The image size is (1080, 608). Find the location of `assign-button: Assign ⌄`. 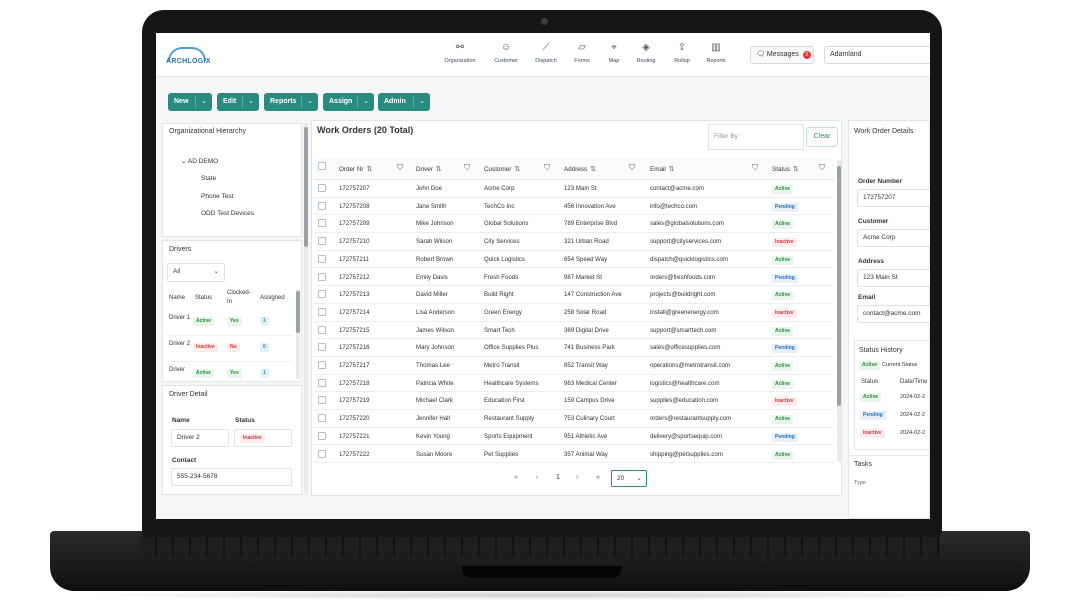

assign-button: Assign ⌄ is located at coordinates (348, 102).